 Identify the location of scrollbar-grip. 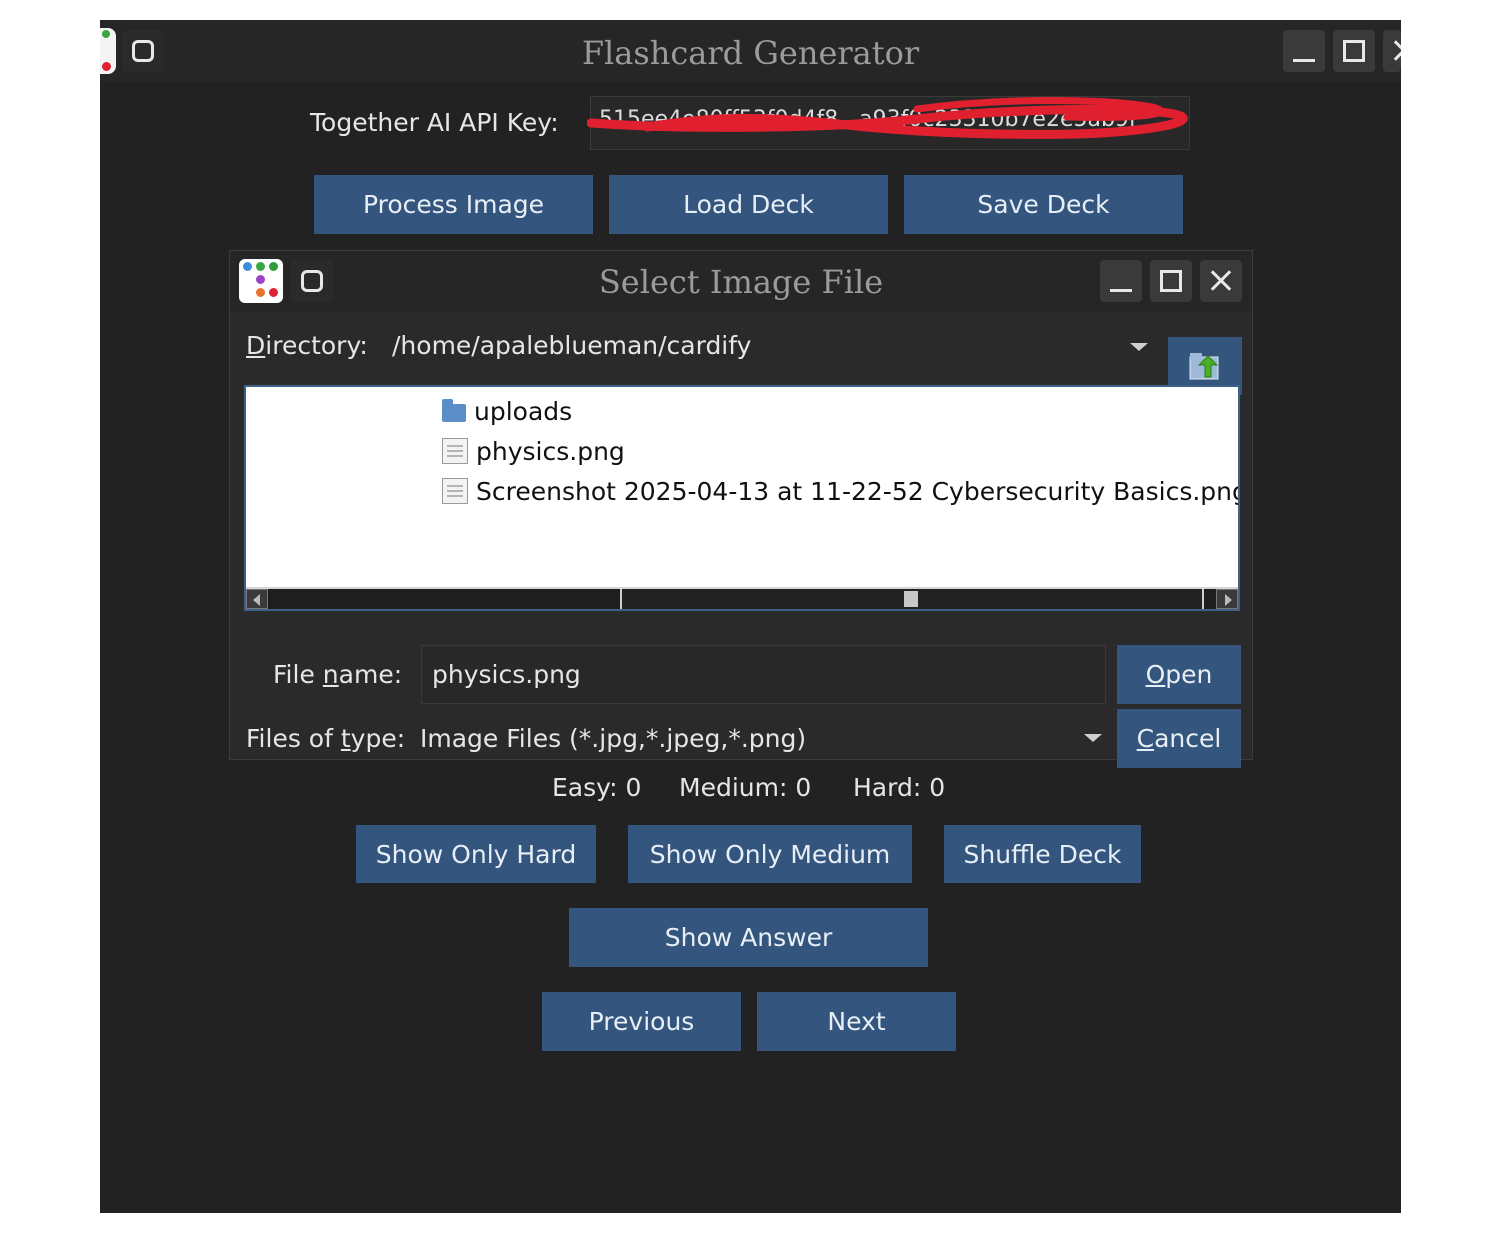
(911, 599).